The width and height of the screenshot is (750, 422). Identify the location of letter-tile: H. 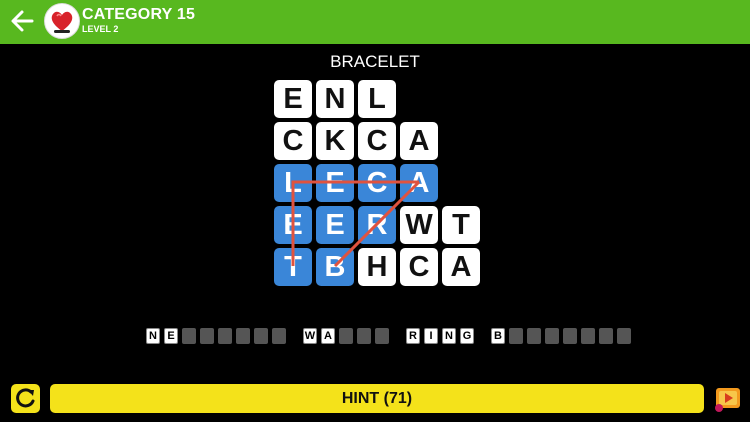
(377, 267).